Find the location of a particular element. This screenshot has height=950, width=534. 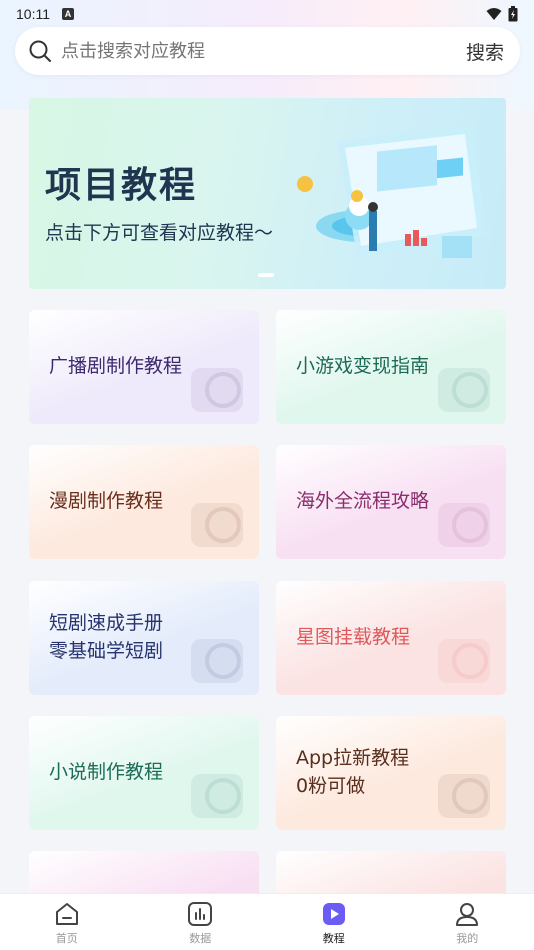

search-button: 搜索 is located at coordinates (485, 51).